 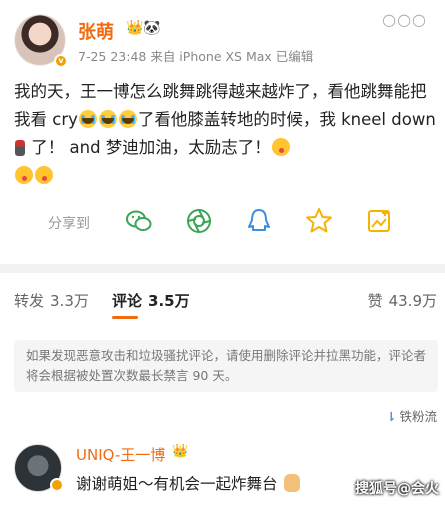 I want to click on tab-count: 43.9万, so click(x=412, y=301).